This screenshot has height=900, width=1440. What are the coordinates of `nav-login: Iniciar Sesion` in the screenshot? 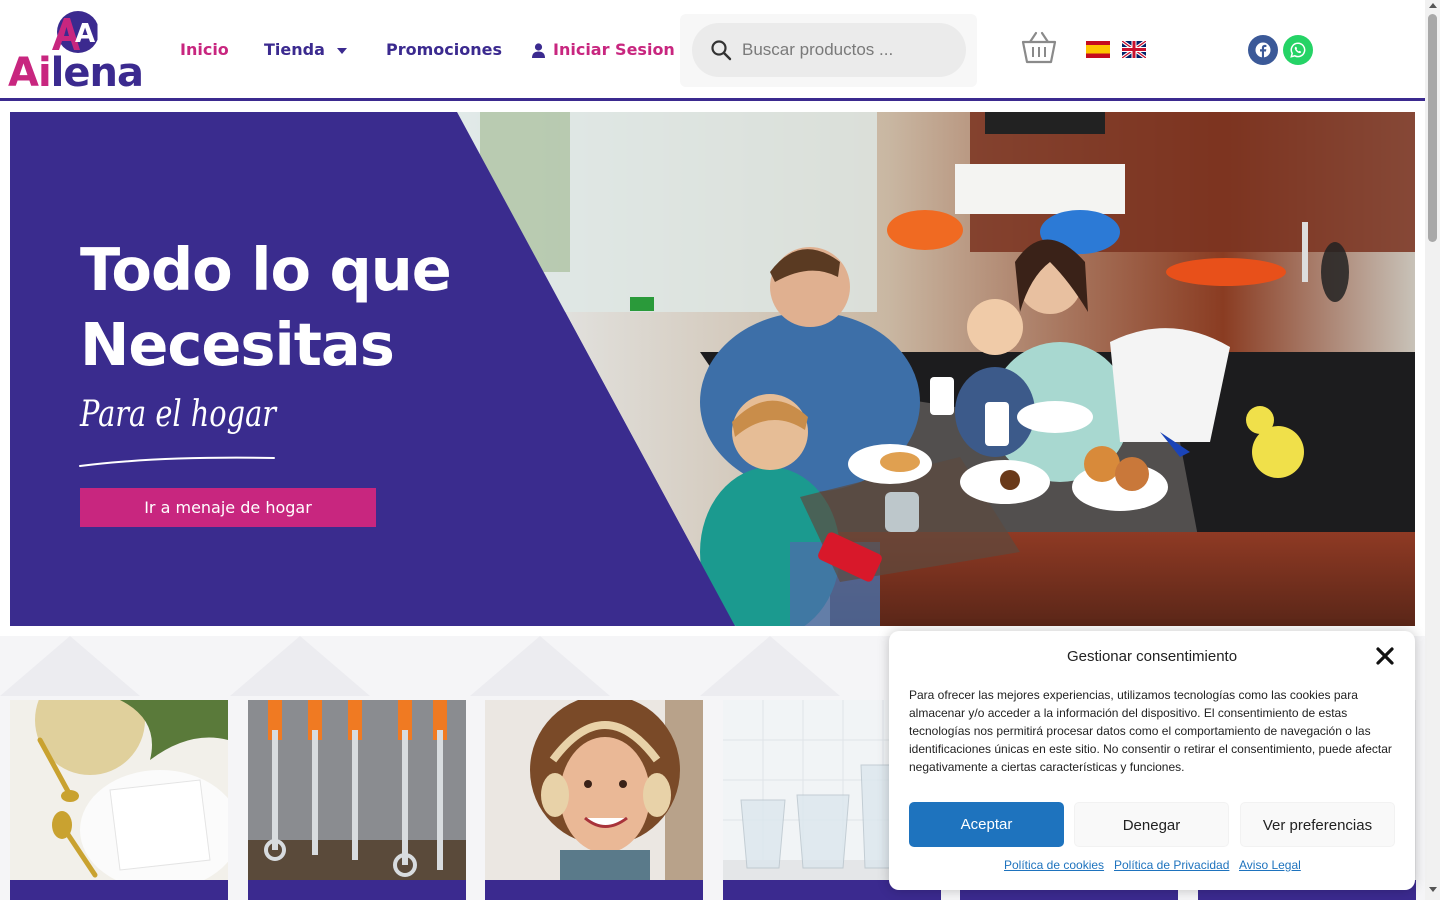 It's located at (603, 50).